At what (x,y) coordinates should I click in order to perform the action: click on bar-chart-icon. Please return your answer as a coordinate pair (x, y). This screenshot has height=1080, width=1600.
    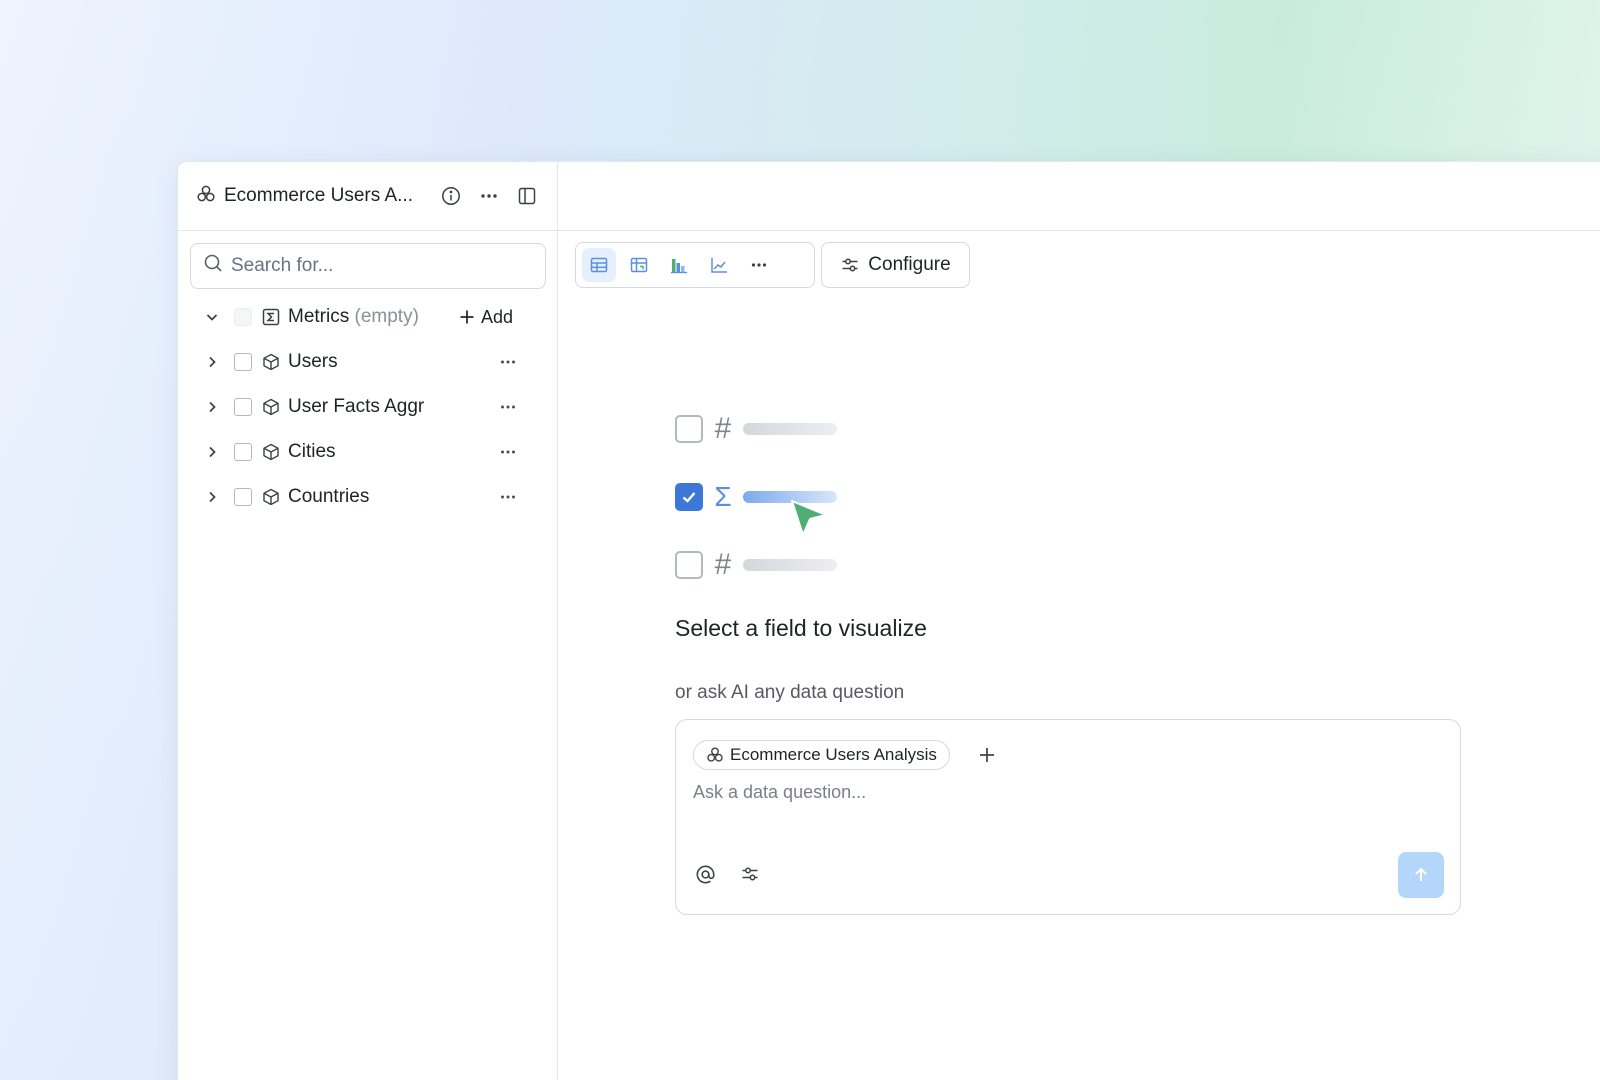
    Looking at the image, I should click on (679, 265).